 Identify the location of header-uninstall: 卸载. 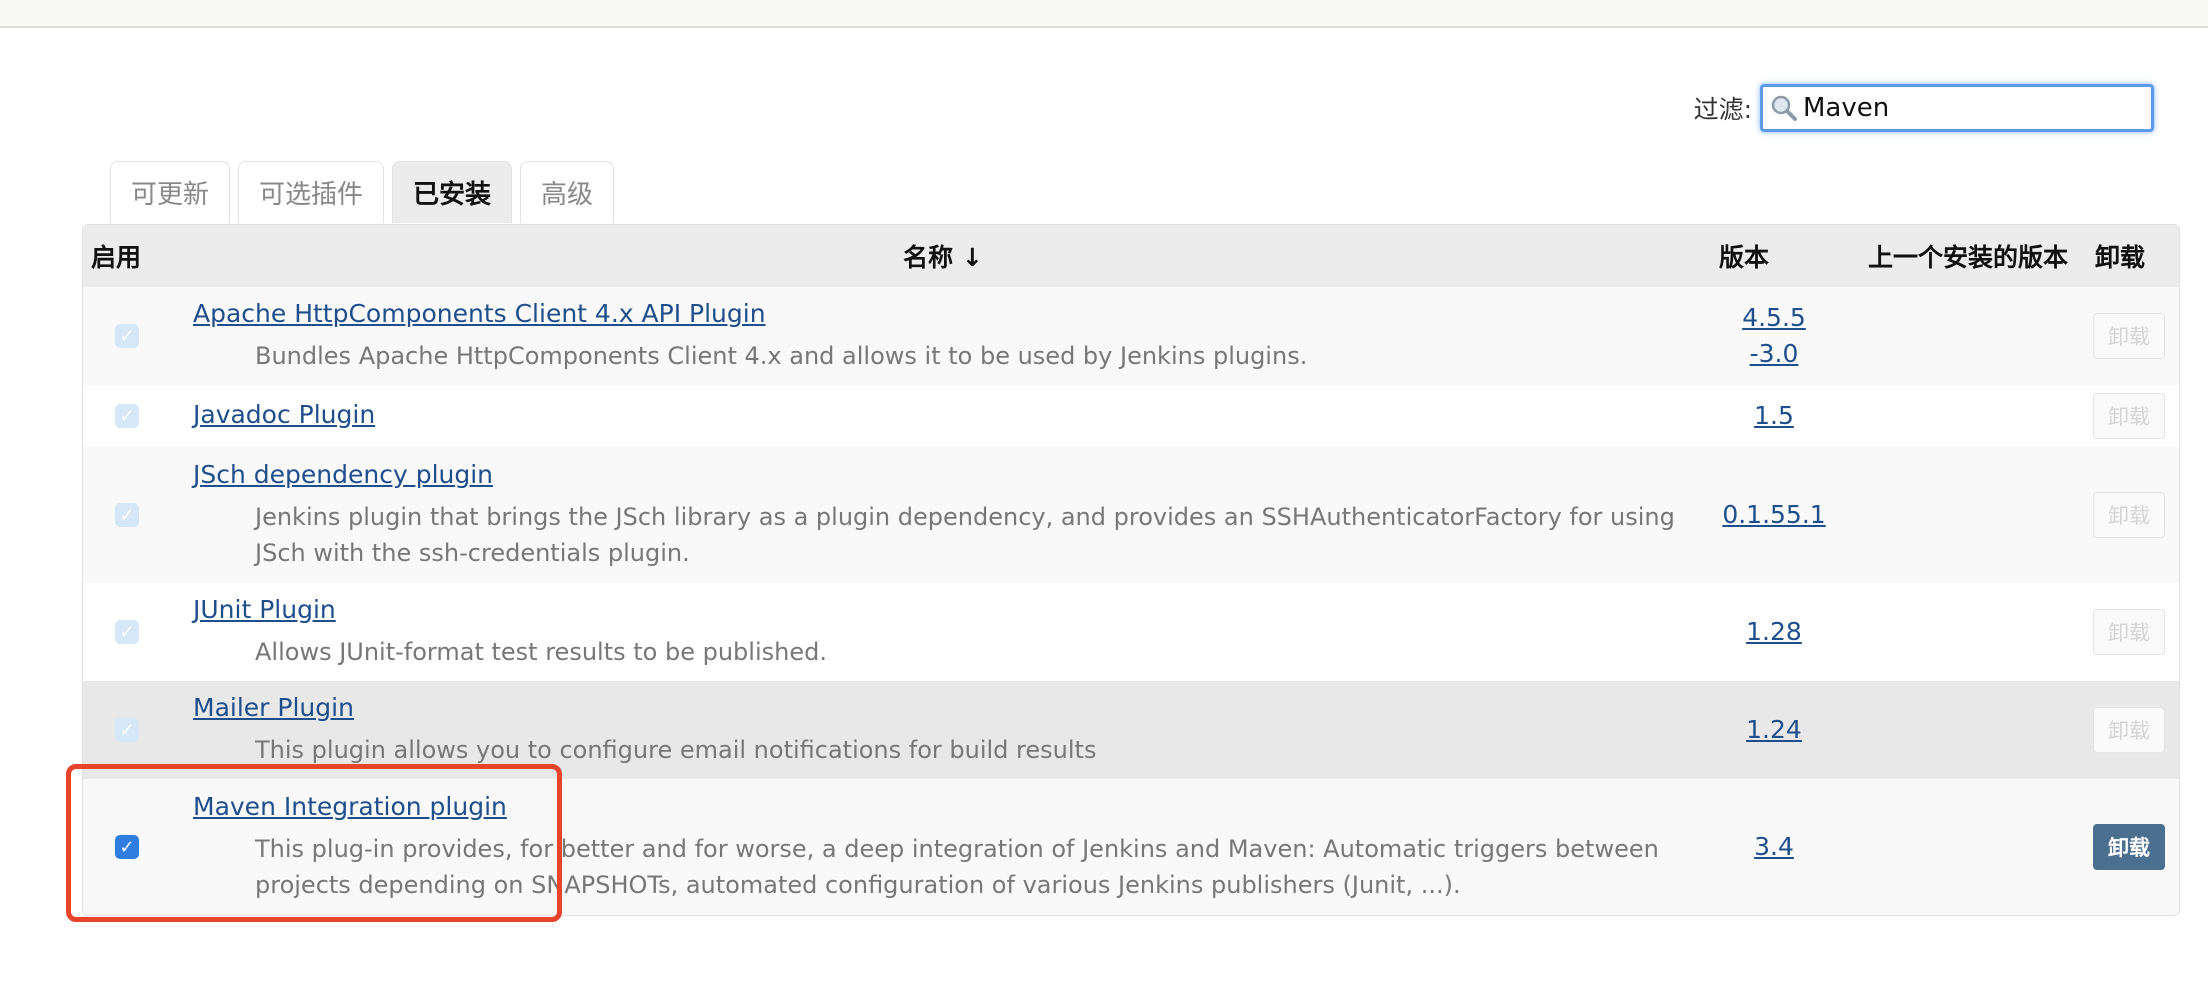
(2135, 256).